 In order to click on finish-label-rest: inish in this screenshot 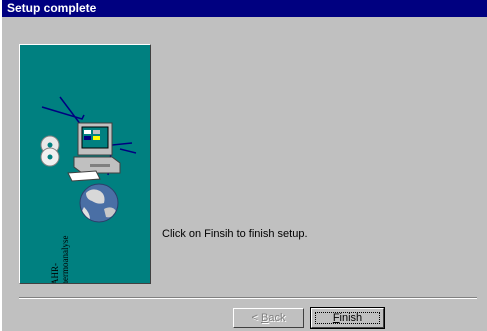, I will do `click(351, 317)`.